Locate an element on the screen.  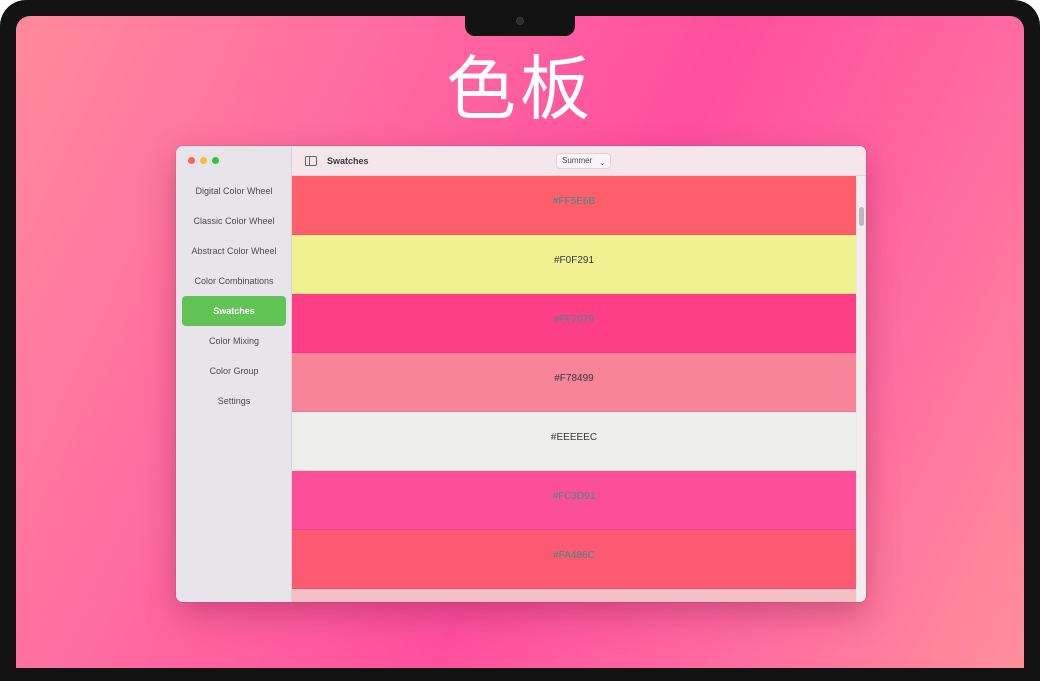
page-title: Swatches is located at coordinates (348, 161).